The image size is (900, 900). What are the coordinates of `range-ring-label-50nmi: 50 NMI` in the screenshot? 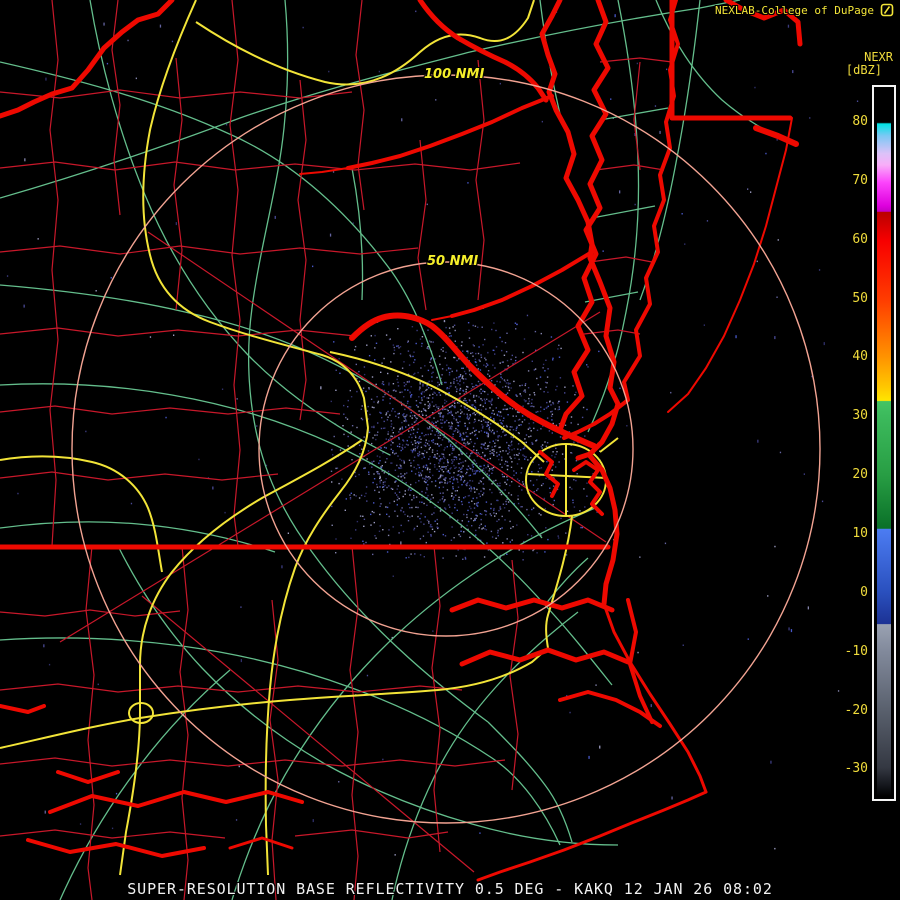 It's located at (453, 261).